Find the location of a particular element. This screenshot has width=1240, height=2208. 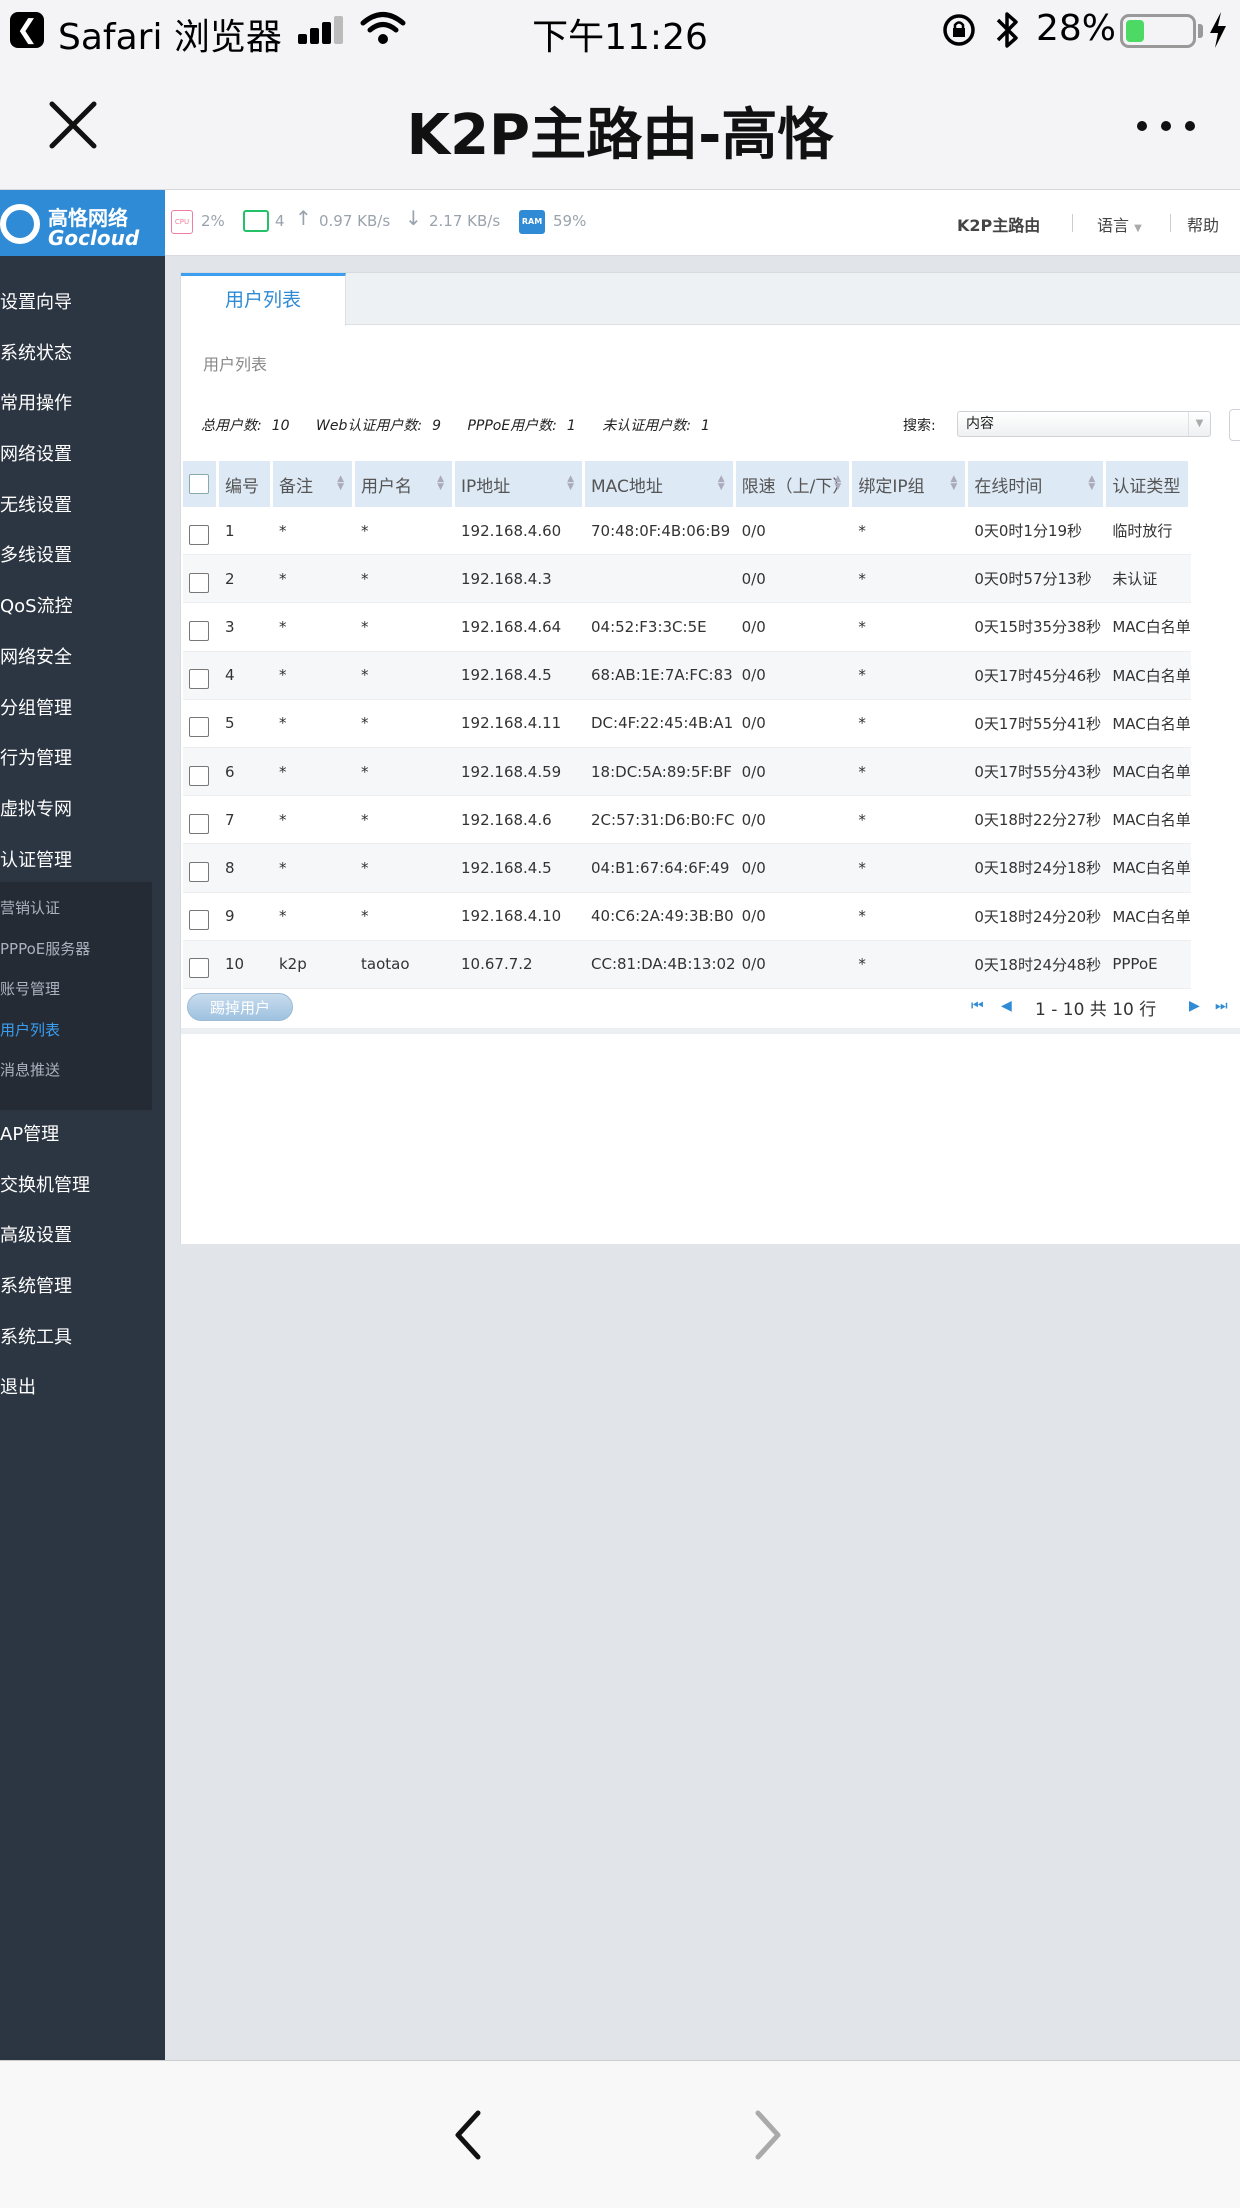

sidebar-item-10: 虚拟专网 is located at coordinates (82, 810).